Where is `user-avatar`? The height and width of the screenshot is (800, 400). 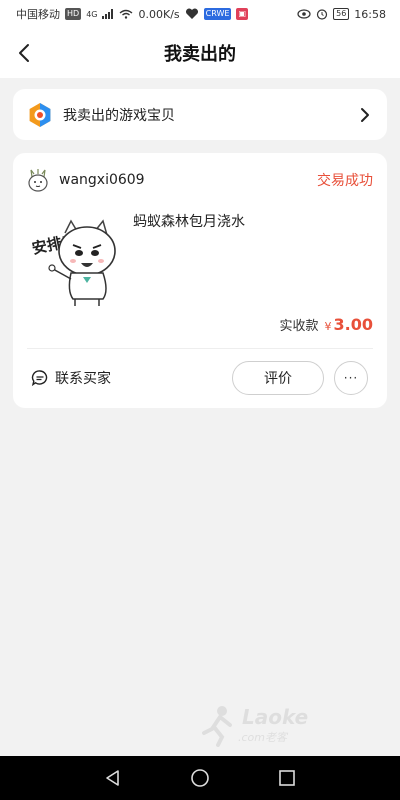 user-avatar is located at coordinates (38, 180).